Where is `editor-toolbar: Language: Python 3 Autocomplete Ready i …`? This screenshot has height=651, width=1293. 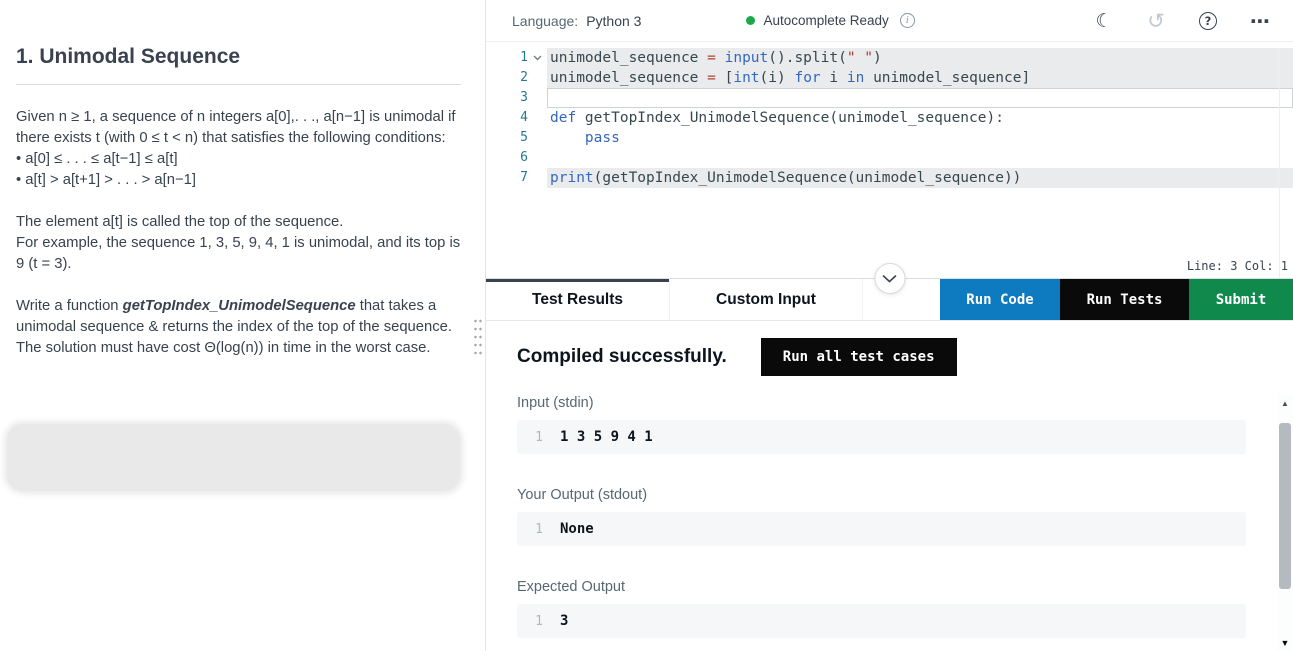
editor-toolbar: Language: Python 3 Autocomplete Ready i … is located at coordinates (889, 21).